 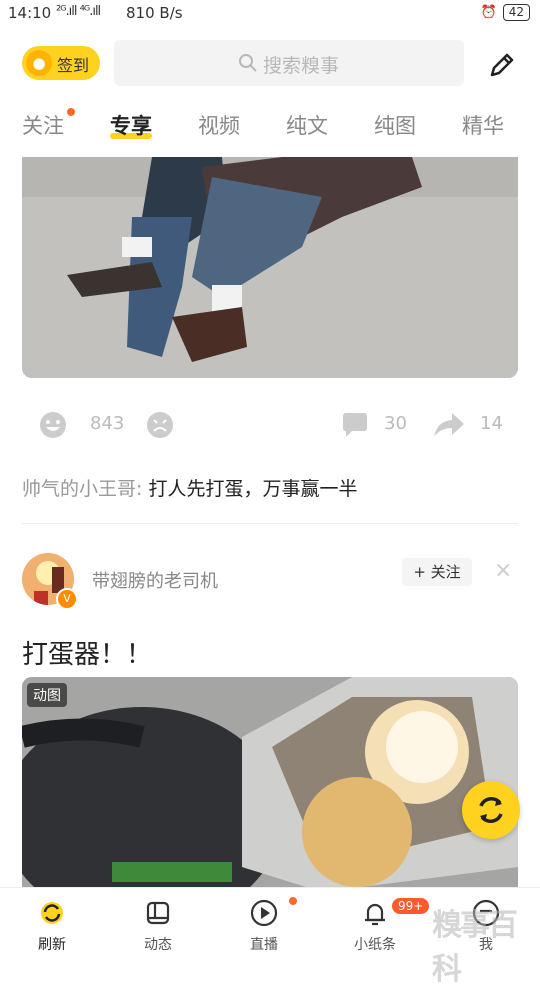 I want to click on post-actions: 843 30 14, so click(x=270, y=427).